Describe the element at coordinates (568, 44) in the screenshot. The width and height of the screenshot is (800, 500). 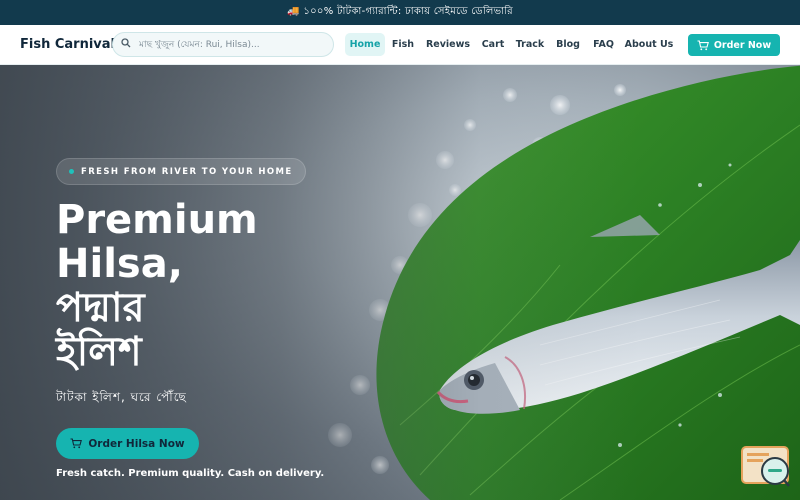
I see `nav-link-blog: Blog` at that location.